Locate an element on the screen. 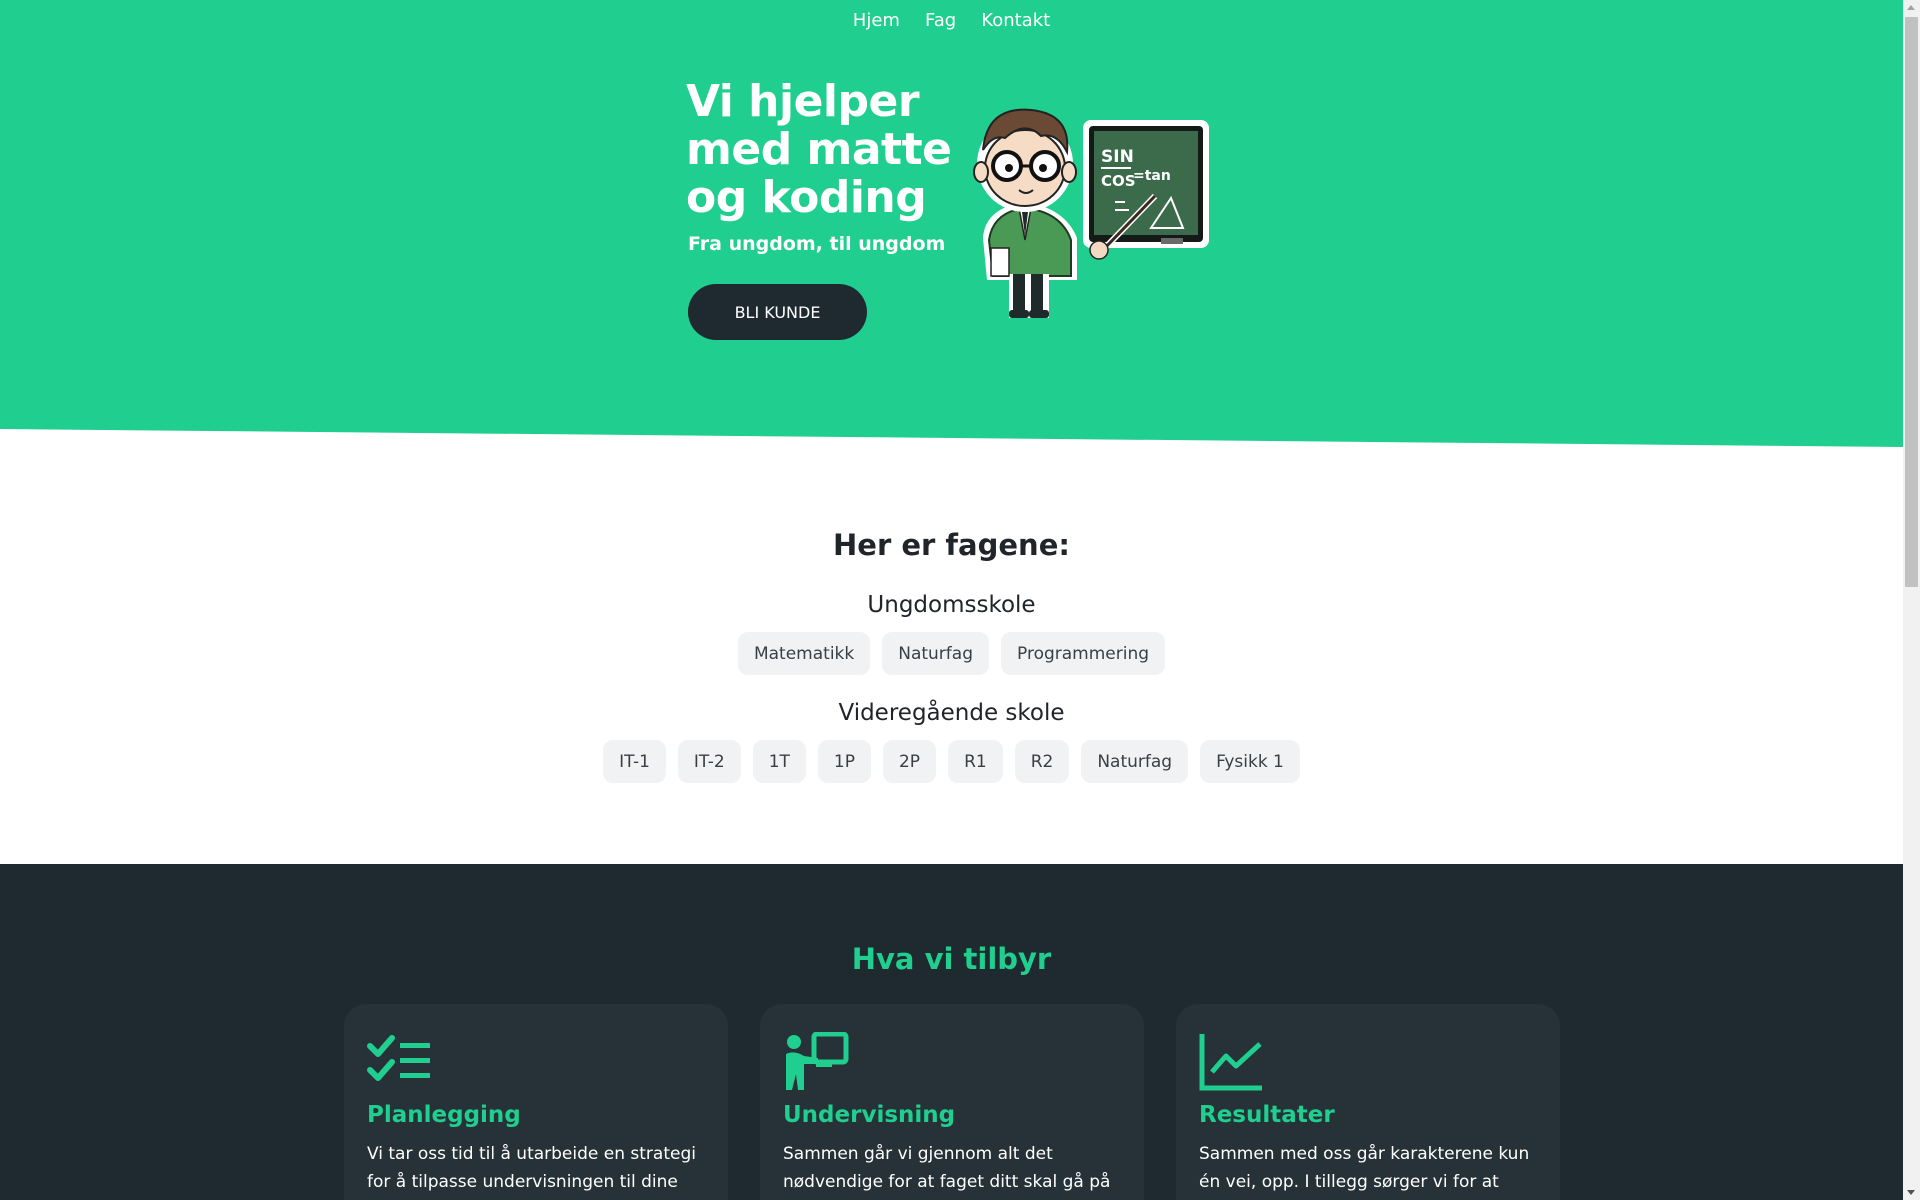 Image resolution: width=1920 pixels, height=1200 pixels. top-nav: Hjem Fag Kontakt is located at coordinates (951, 20).